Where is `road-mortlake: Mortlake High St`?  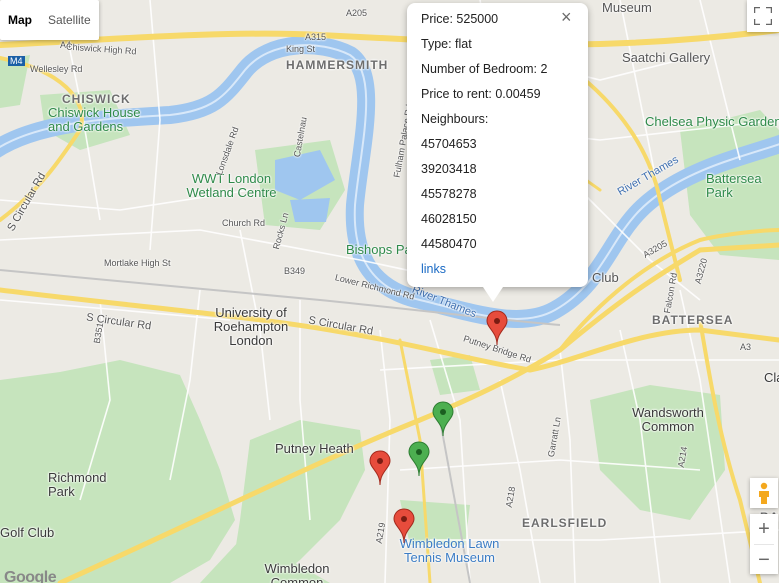
road-mortlake: Mortlake High St is located at coordinates (137, 263).